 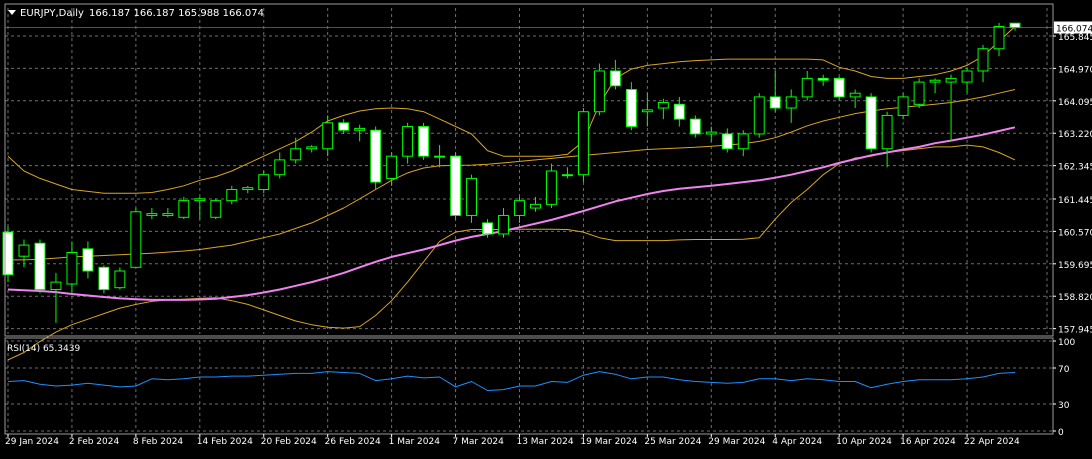 What do you see at coordinates (1075, 266) in the screenshot?
I see `y-tick-label: 159.695` at bounding box center [1075, 266].